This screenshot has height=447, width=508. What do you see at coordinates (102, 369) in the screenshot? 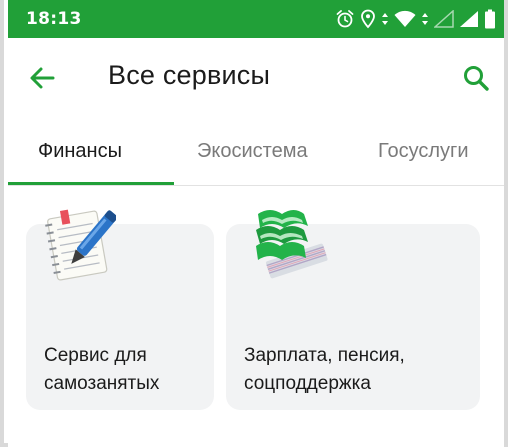
I see `service-card-label: Сервис для самозанятых` at bounding box center [102, 369].